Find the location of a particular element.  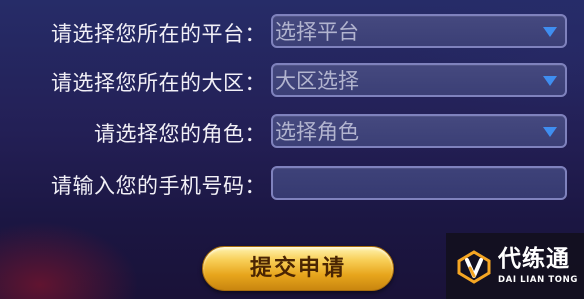

submit-button-label: 提交申请 is located at coordinates (297, 268).